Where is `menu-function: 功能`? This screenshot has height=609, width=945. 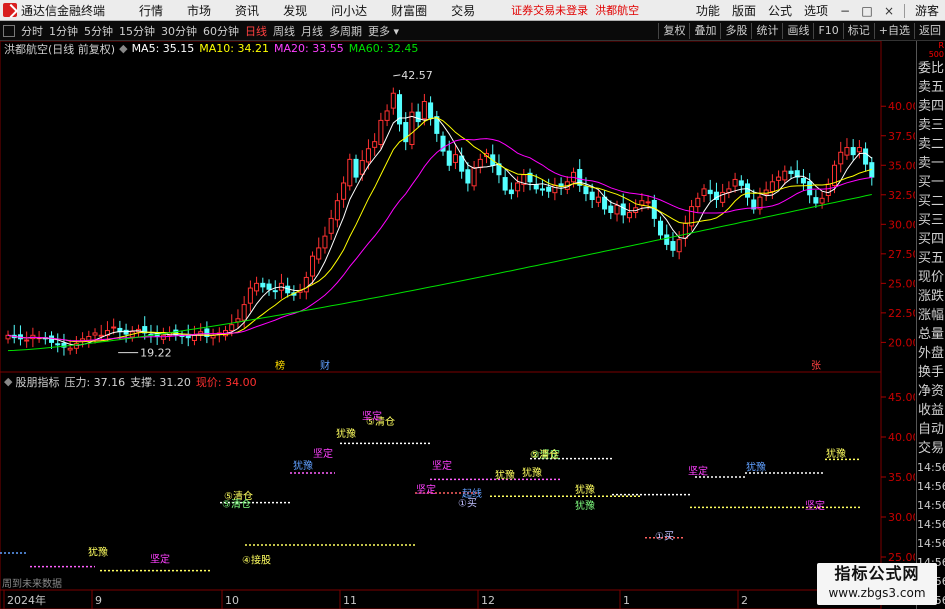 menu-function: 功能 is located at coordinates (708, 10).